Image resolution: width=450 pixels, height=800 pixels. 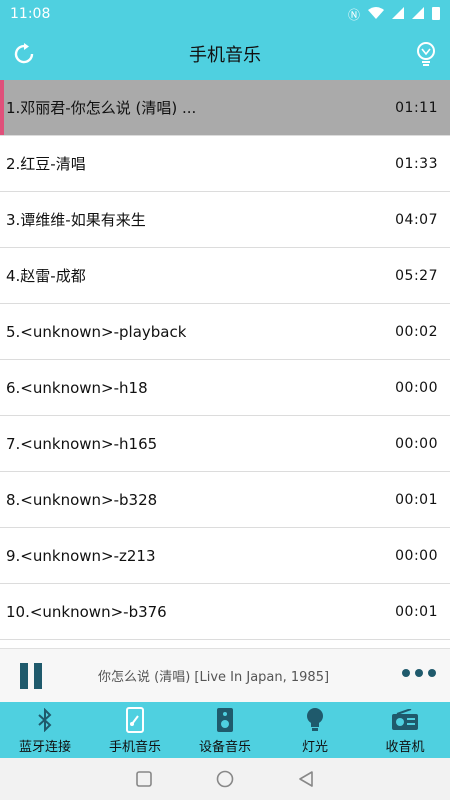 I want to click on radio-icon, so click(x=405, y=719).